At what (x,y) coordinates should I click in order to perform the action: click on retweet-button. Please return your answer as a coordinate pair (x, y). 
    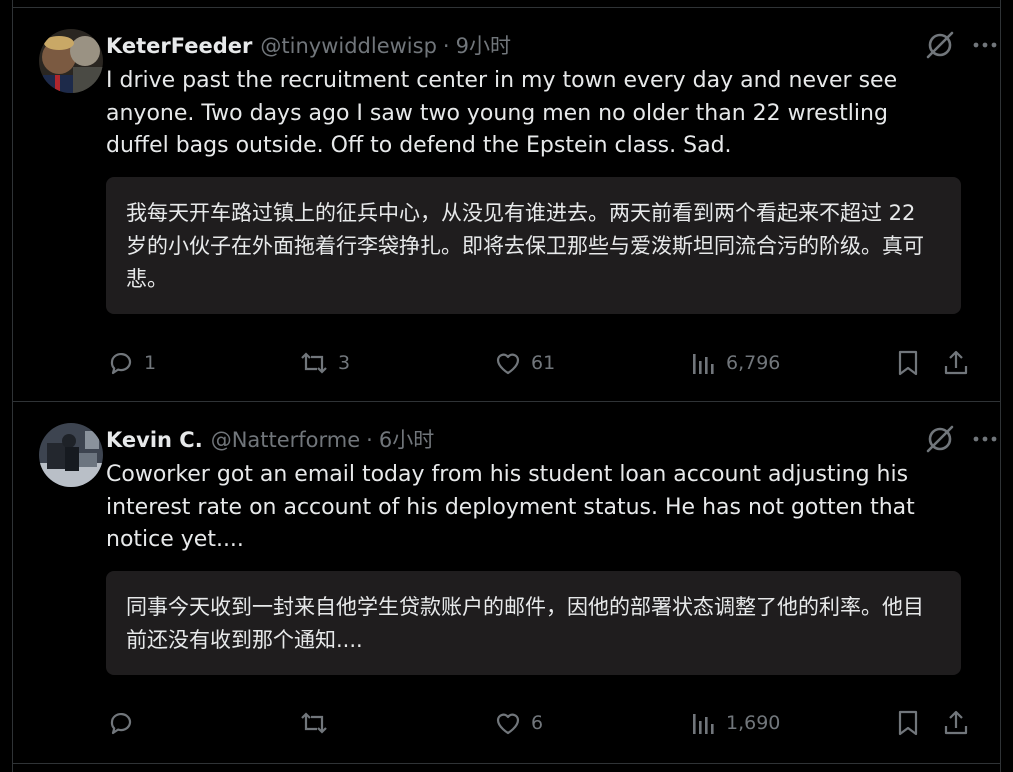
    Looking at the image, I should click on (318, 723).